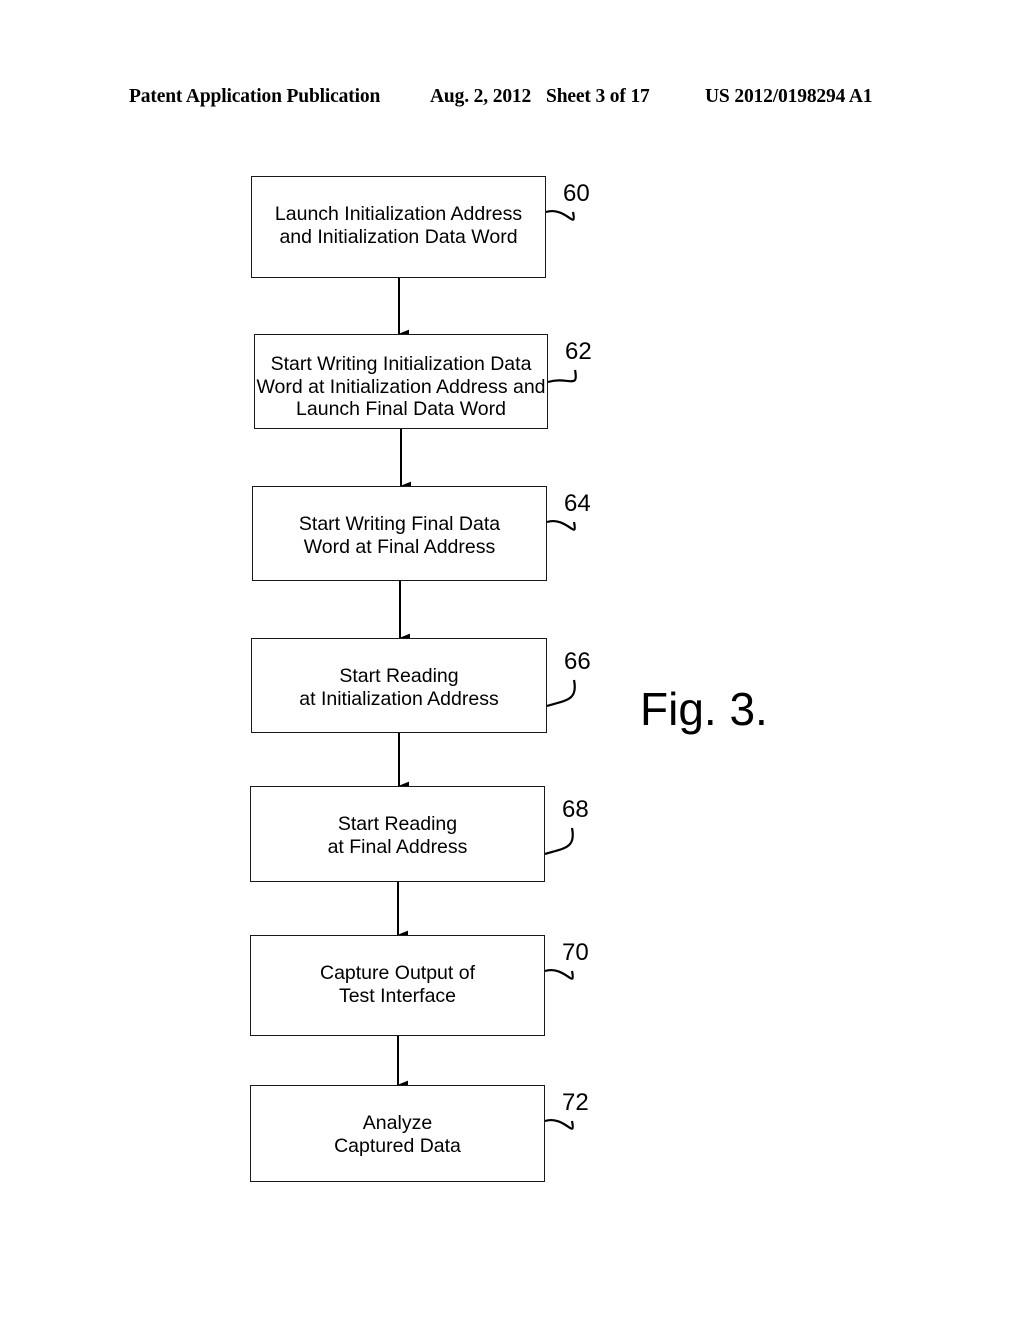  I want to click on flowchart-node-68: Start Reading at Final Address, so click(397, 834).